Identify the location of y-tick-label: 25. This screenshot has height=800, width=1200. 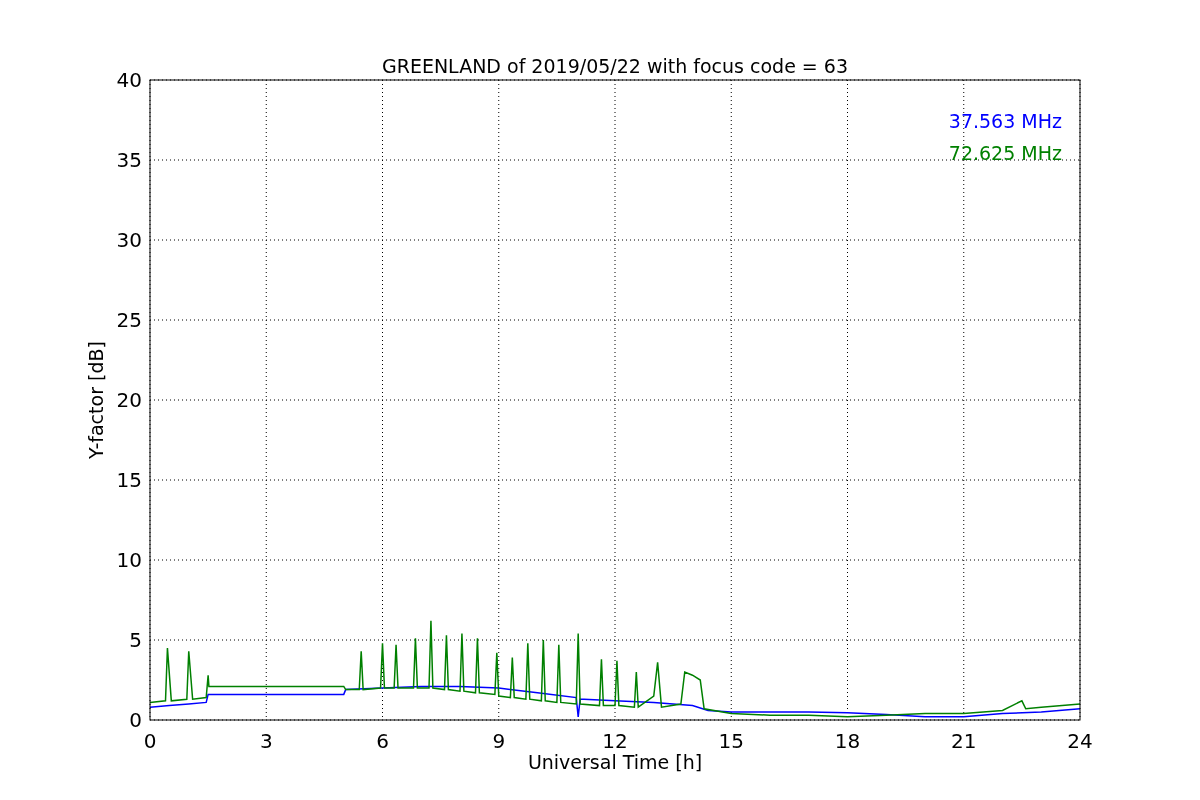
(129, 320).